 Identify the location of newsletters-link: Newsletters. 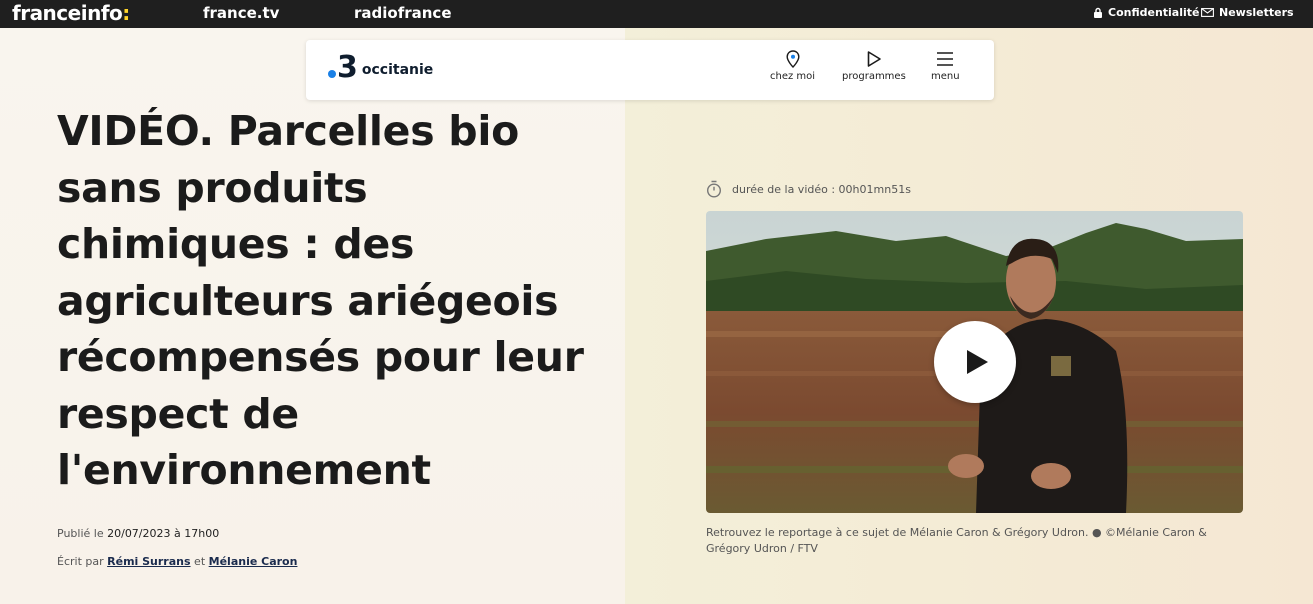
(1247, 12).